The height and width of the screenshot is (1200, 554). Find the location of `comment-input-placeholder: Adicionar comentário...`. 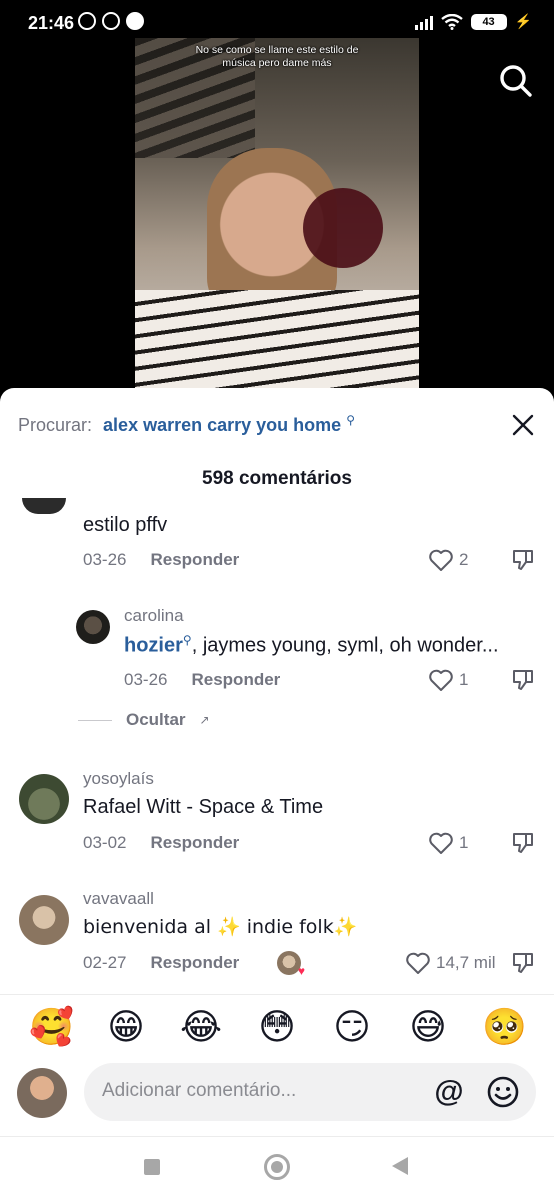

comment-input-placeholder: Adicionar comentário... is located at coordinates (199, 1090).